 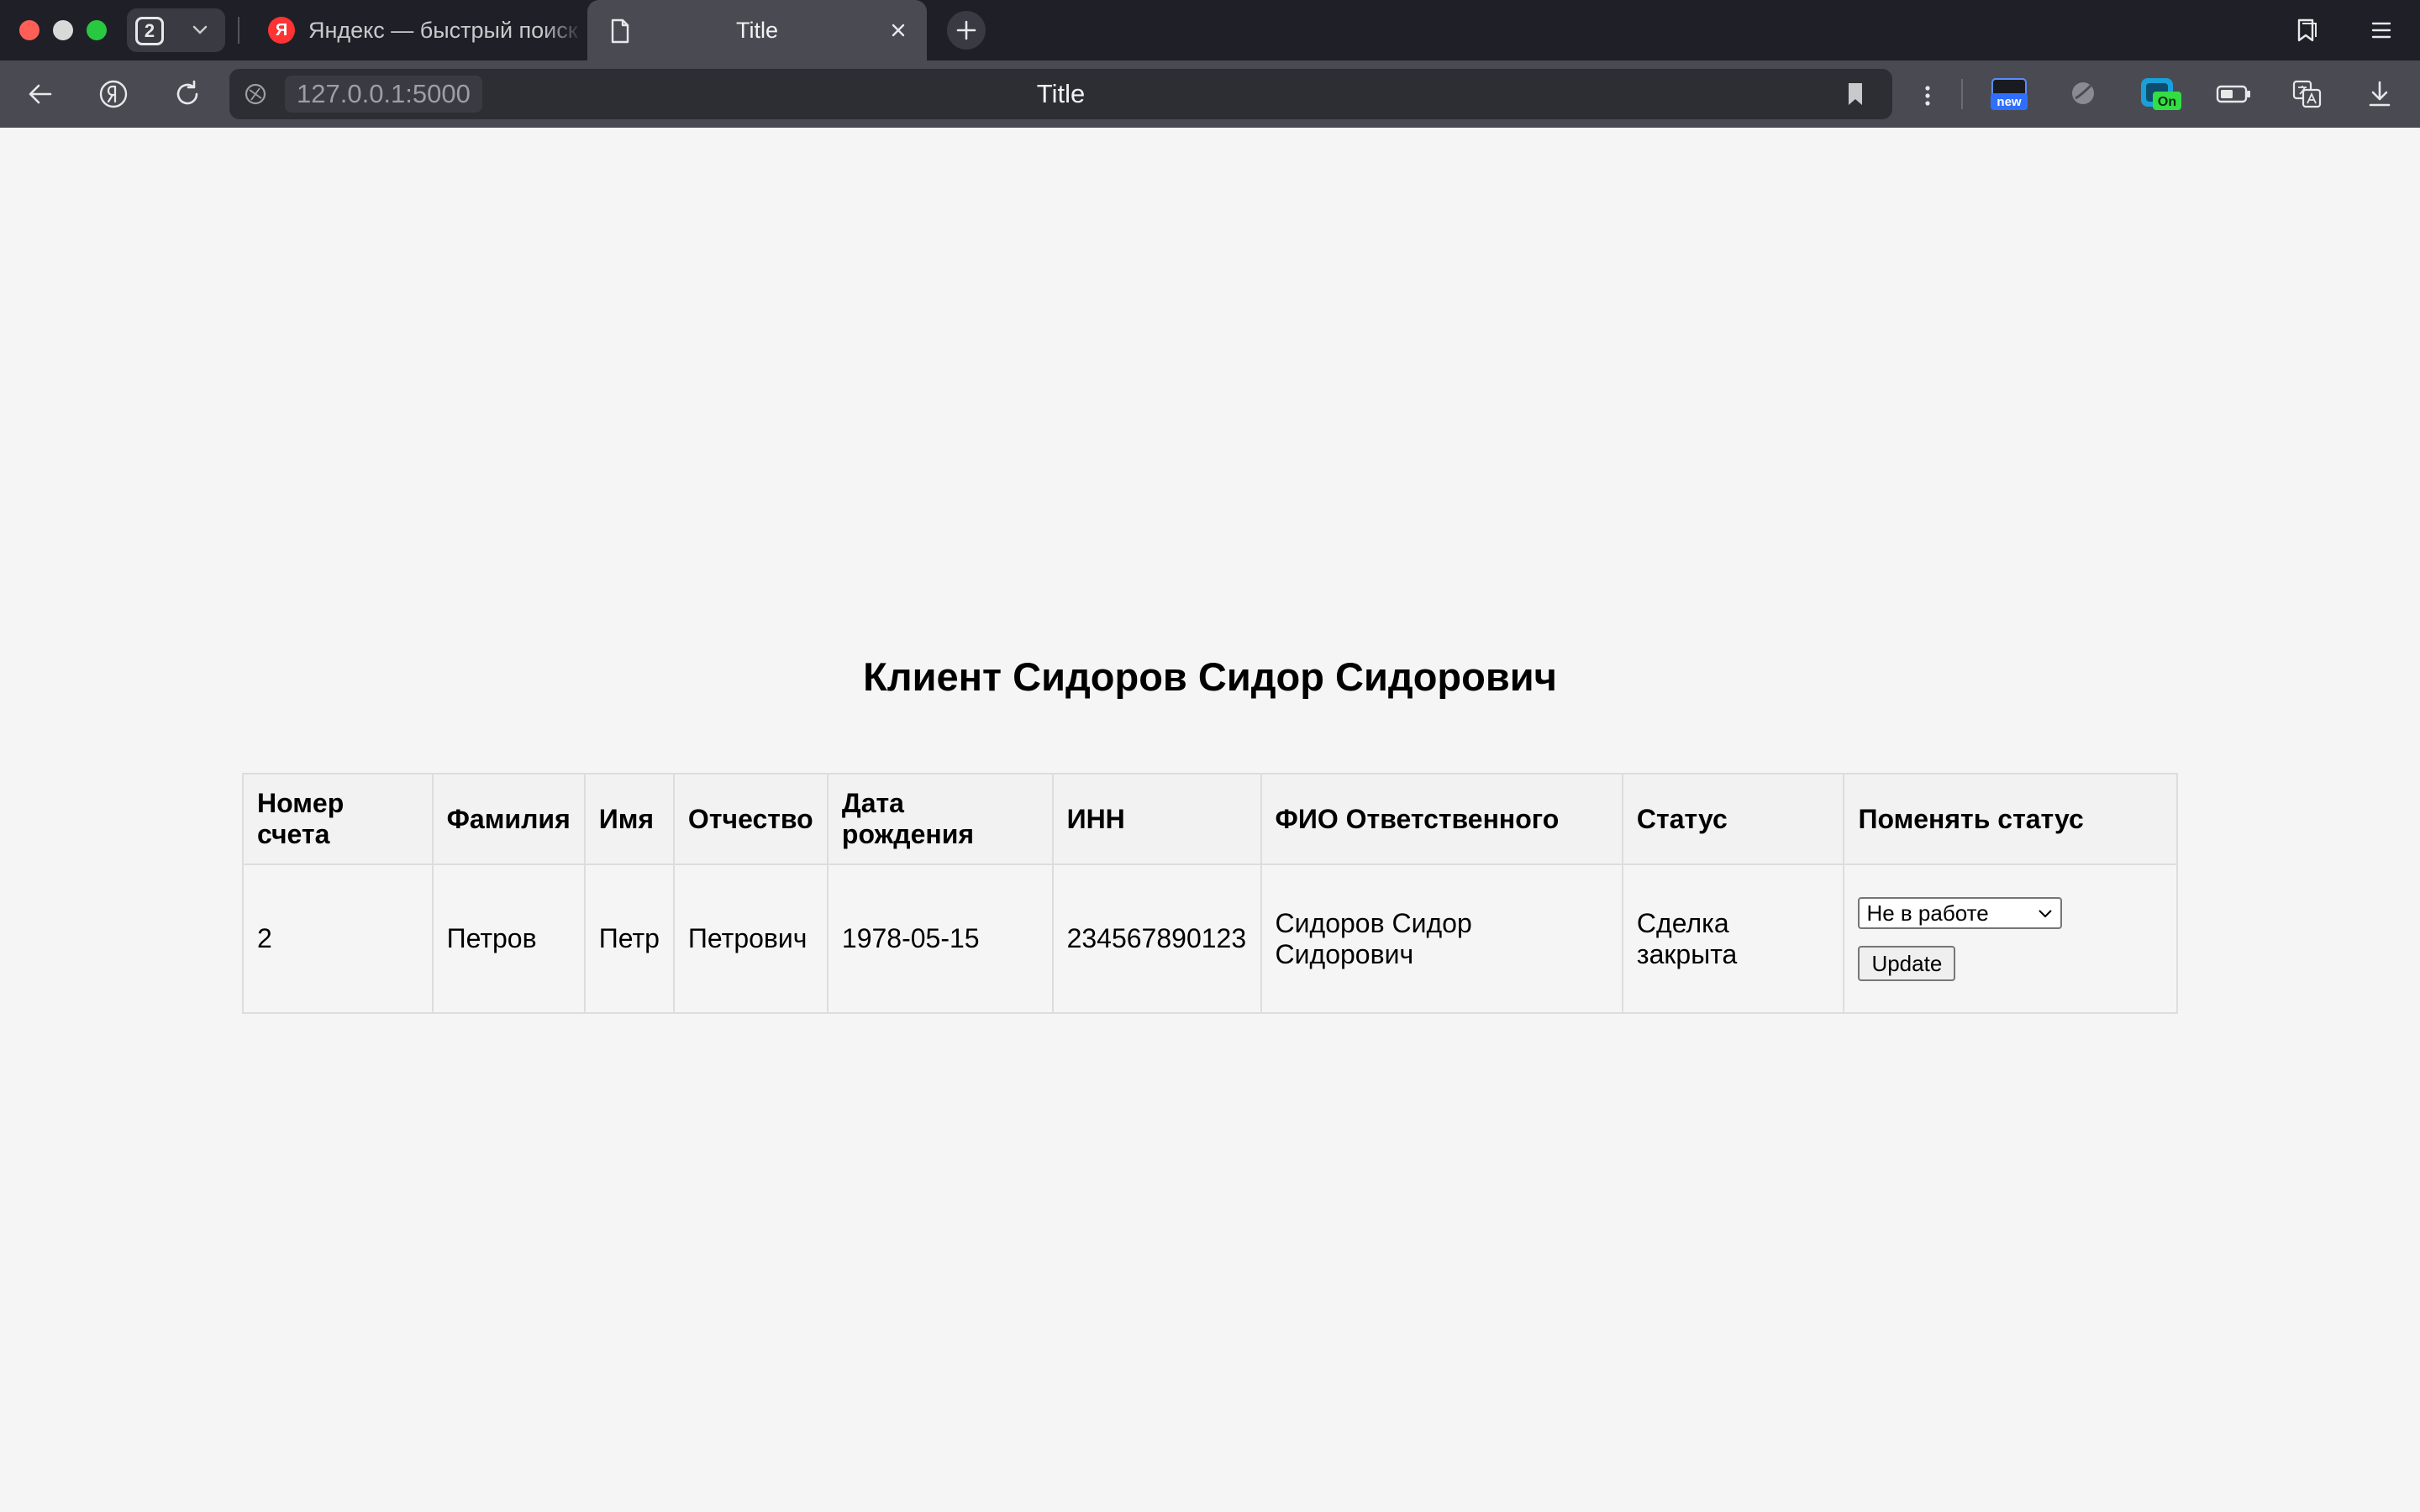 I want to click on cell-account-number: 2, so click(x=338, y=939).